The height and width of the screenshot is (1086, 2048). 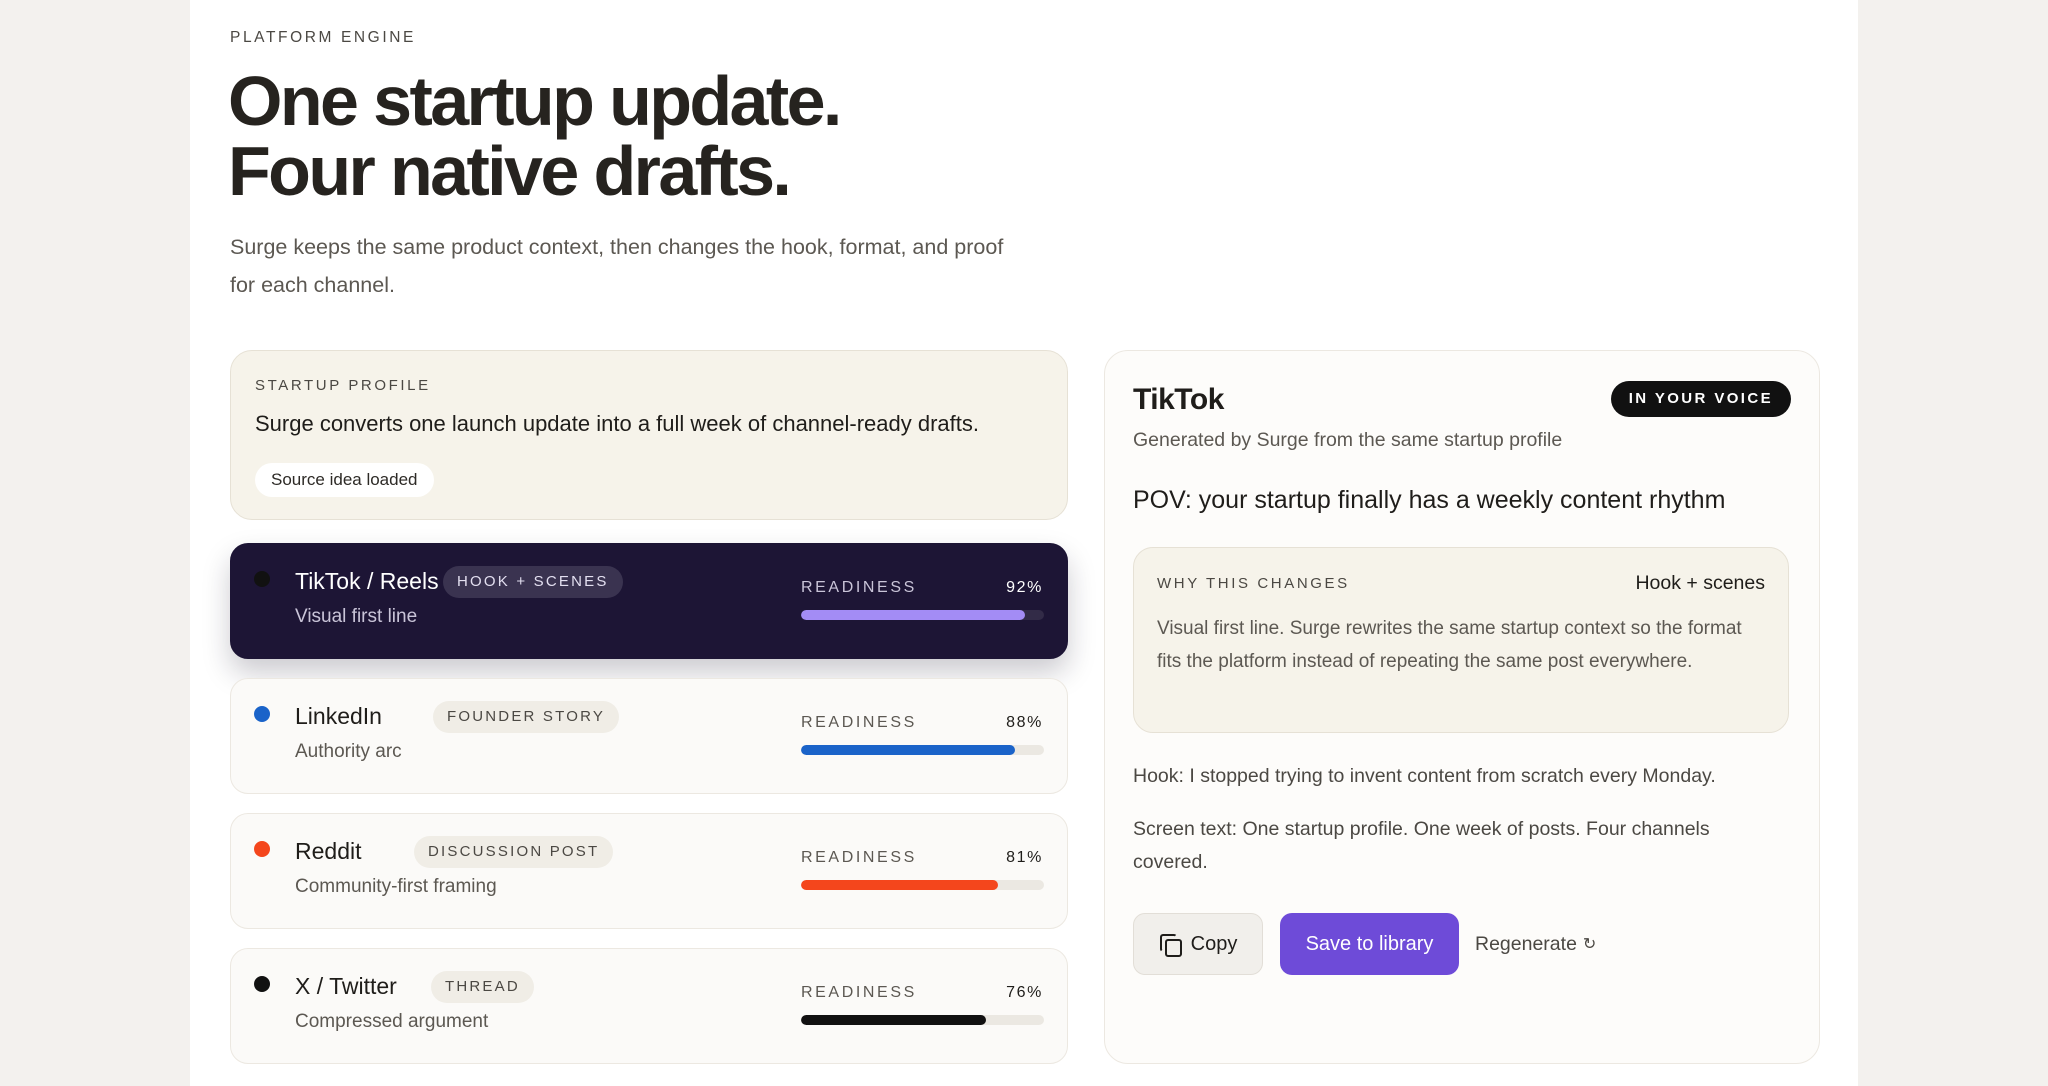 I want to click on channel-badge: FOUNDER STORY, so click(x=526, y=717).